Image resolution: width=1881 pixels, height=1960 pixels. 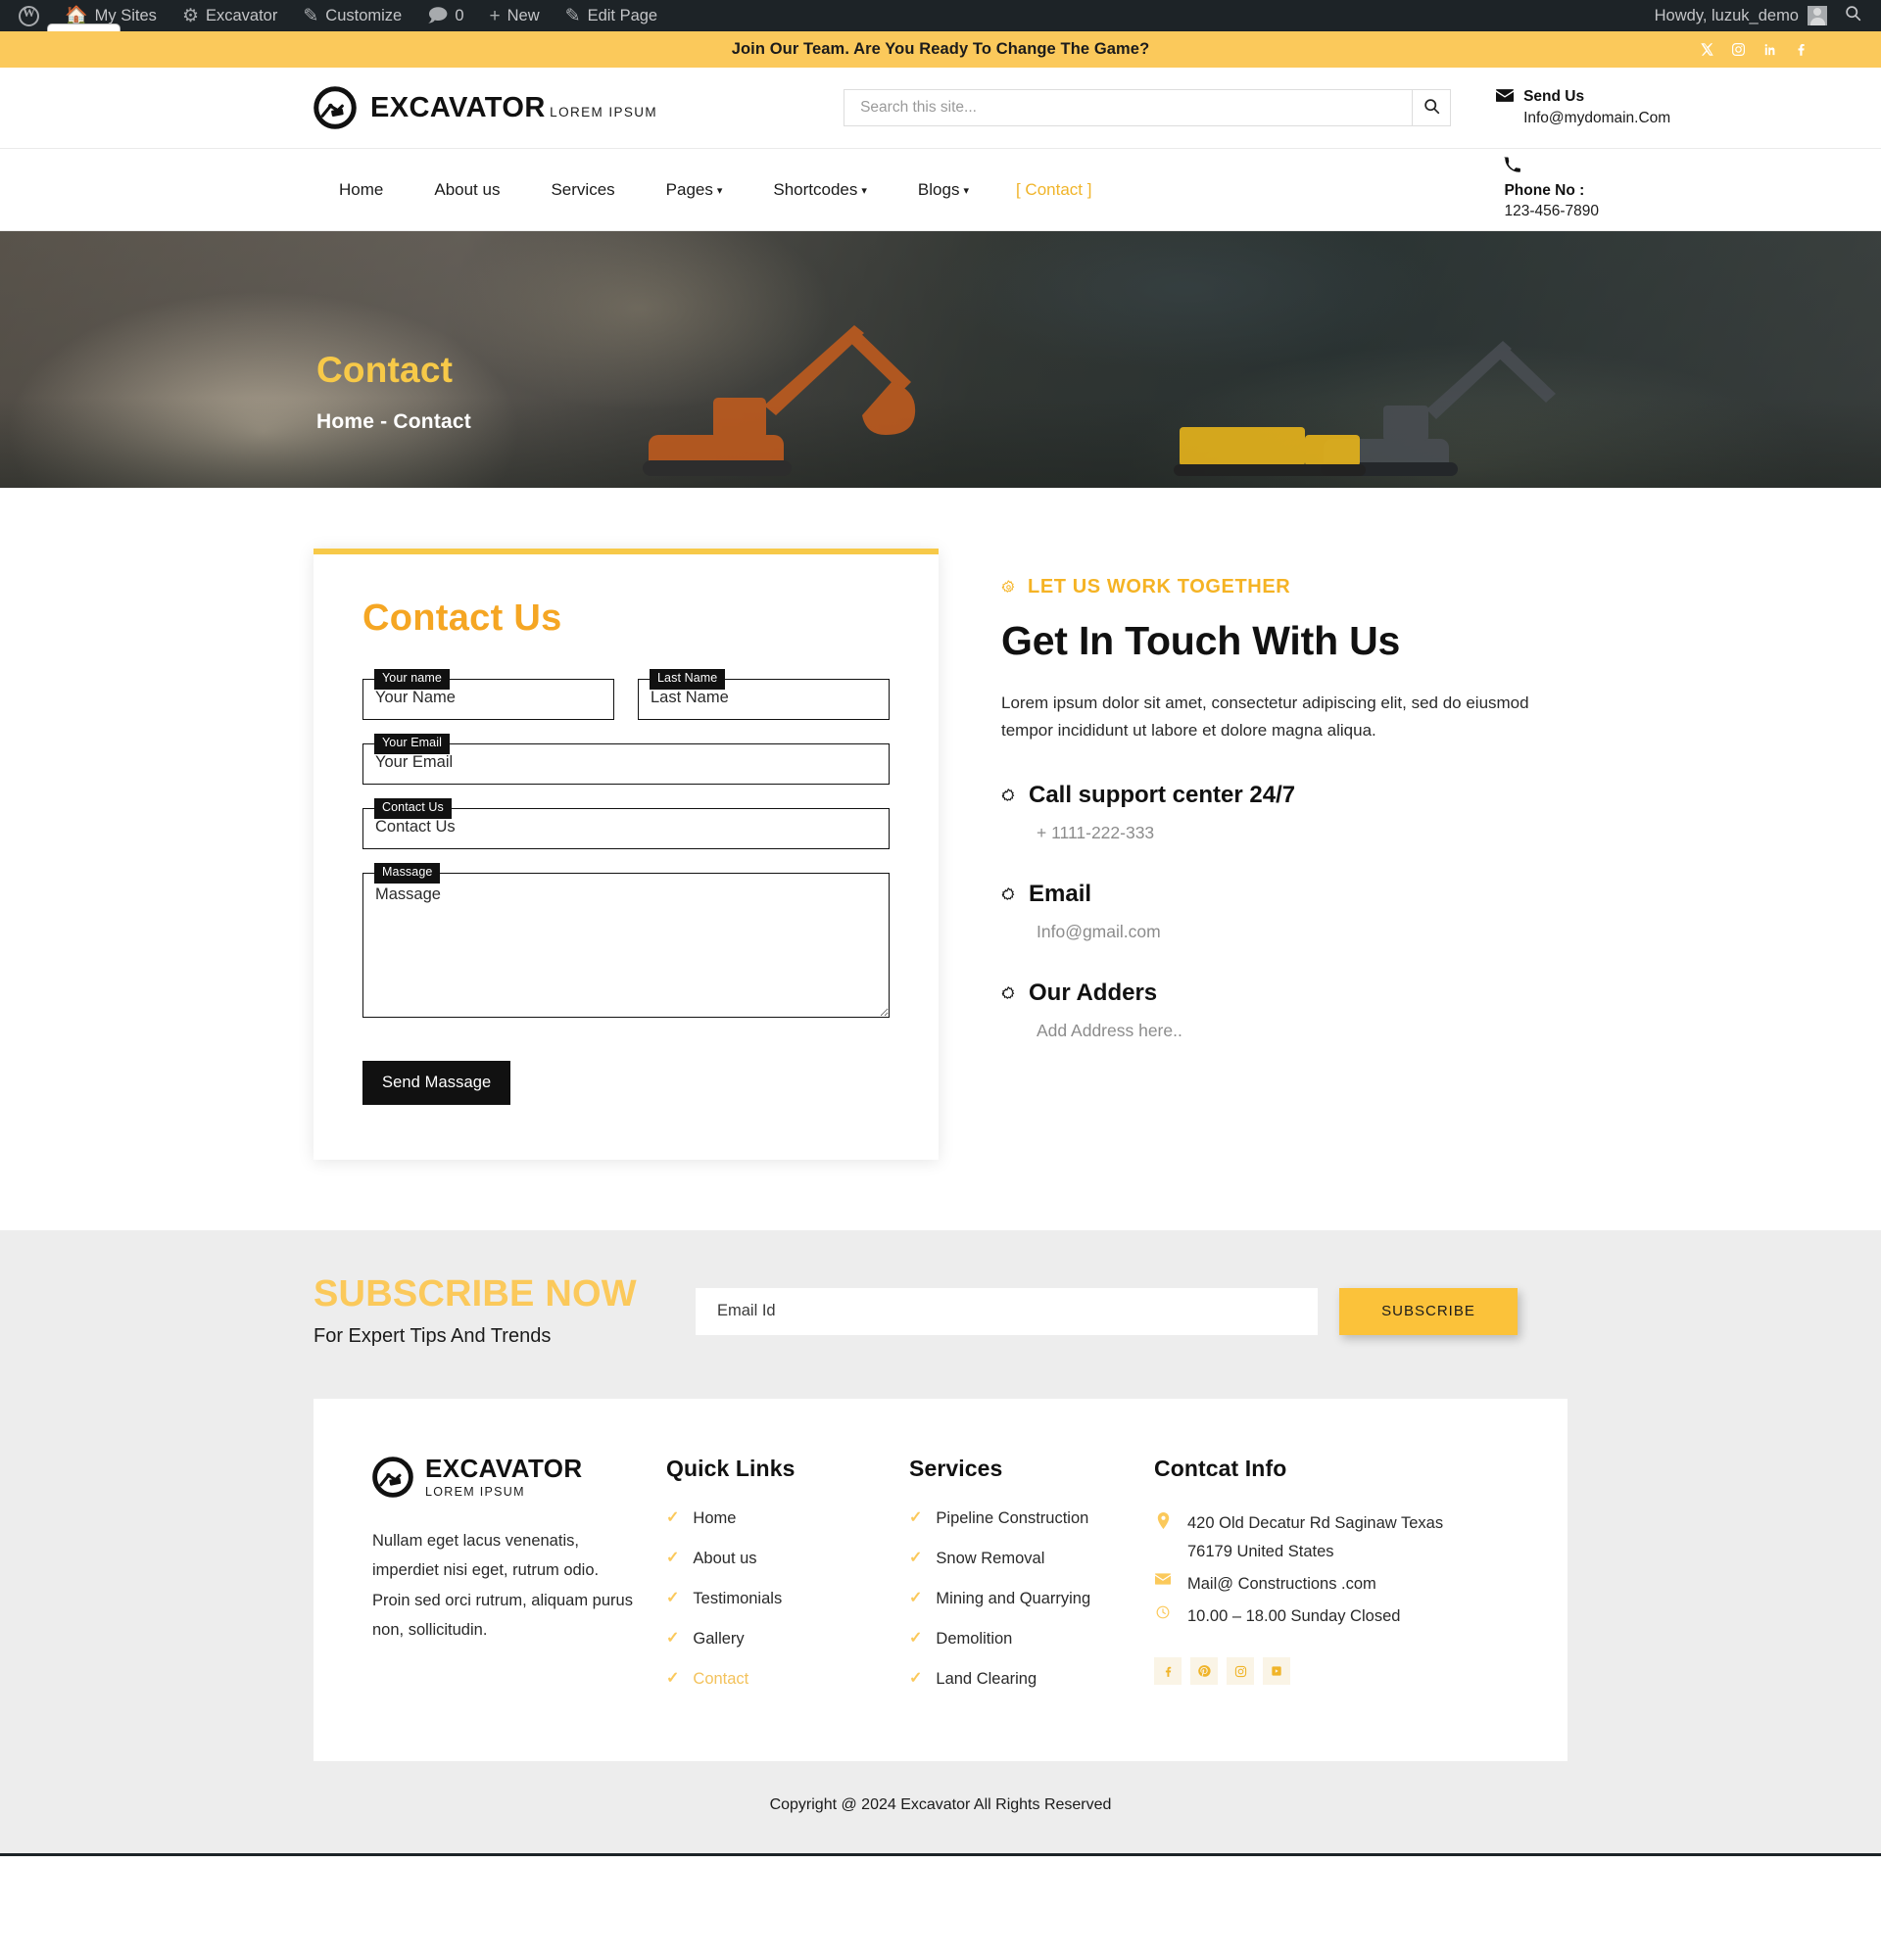 I want to click on admin-bar-label: Edit Page, so click(x=622, y=15).